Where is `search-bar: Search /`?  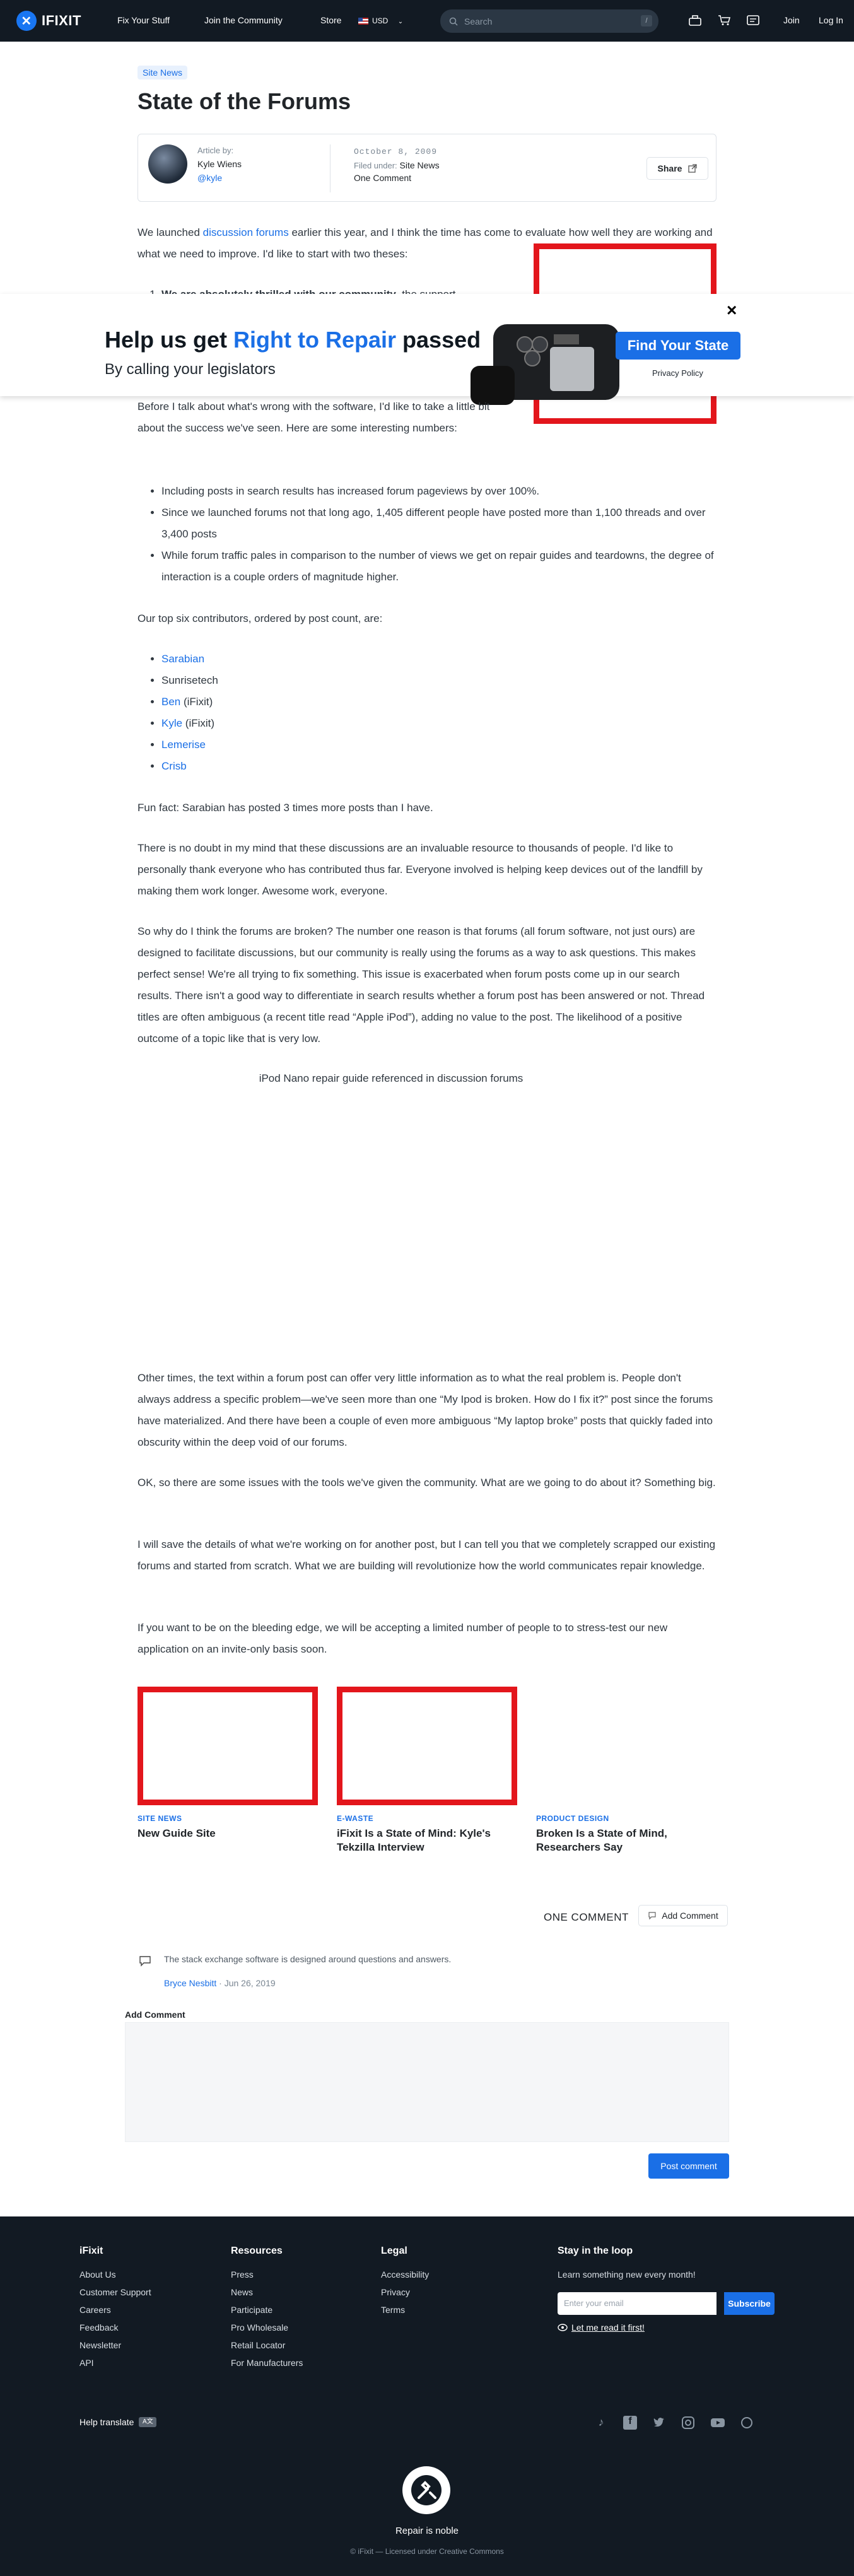 search-bar: Search / is located at coordinates (549, 21).